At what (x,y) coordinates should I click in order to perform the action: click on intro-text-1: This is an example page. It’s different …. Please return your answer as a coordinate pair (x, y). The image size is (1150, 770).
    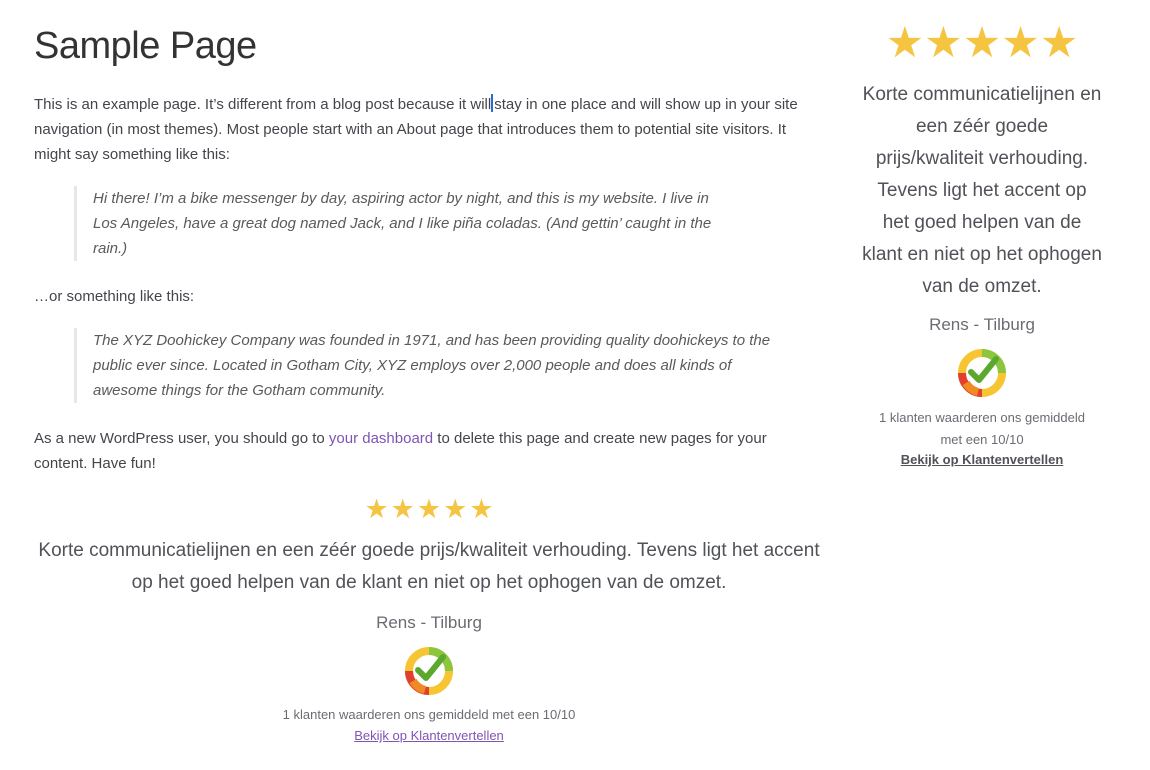
    Looking at the image, I should click on (263, 104).